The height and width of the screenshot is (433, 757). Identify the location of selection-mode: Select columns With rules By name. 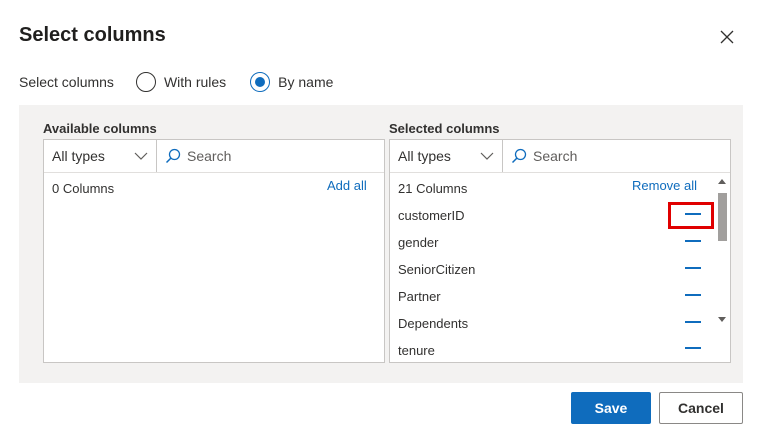
(188, 82).